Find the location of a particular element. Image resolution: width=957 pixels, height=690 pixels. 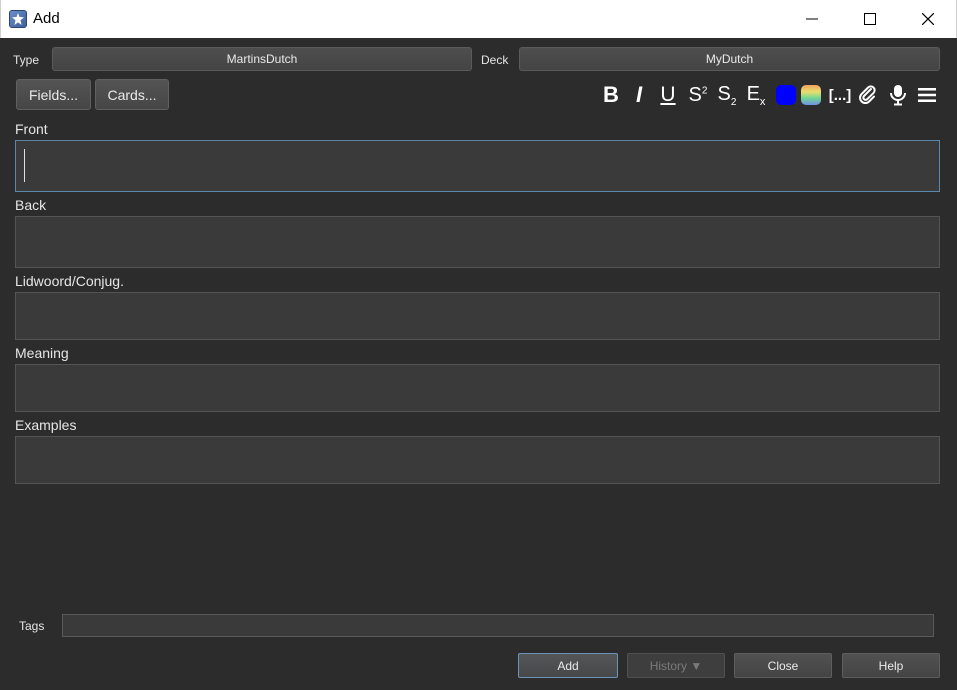

history-button: History ▼ is located at coordinates (676, 665).